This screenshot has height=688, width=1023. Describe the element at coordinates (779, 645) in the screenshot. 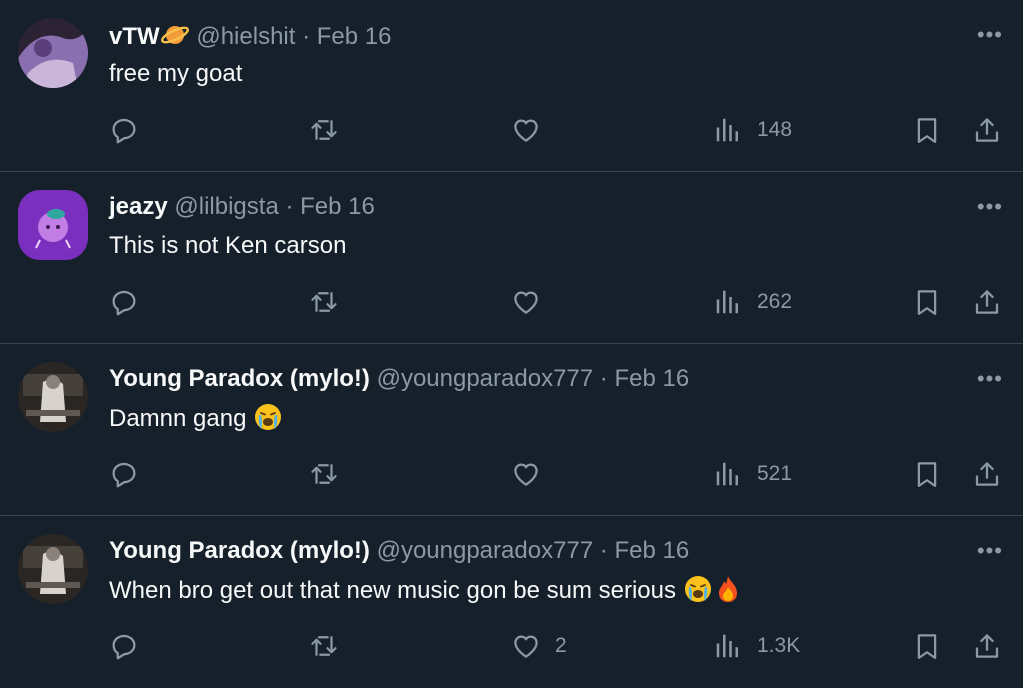

I see `views-count: 1.3K` at that location.